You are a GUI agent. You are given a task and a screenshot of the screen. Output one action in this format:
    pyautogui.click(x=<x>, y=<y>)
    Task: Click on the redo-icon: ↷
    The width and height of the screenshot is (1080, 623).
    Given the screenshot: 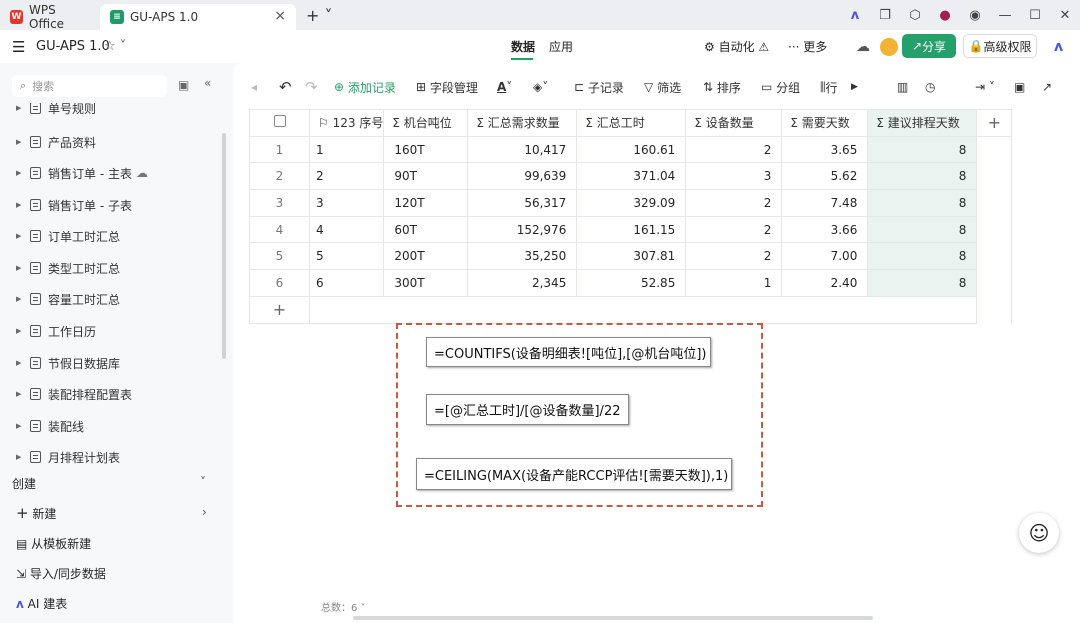 What is the action you would take?
    pyautogui.click(x=311, y=87)
    